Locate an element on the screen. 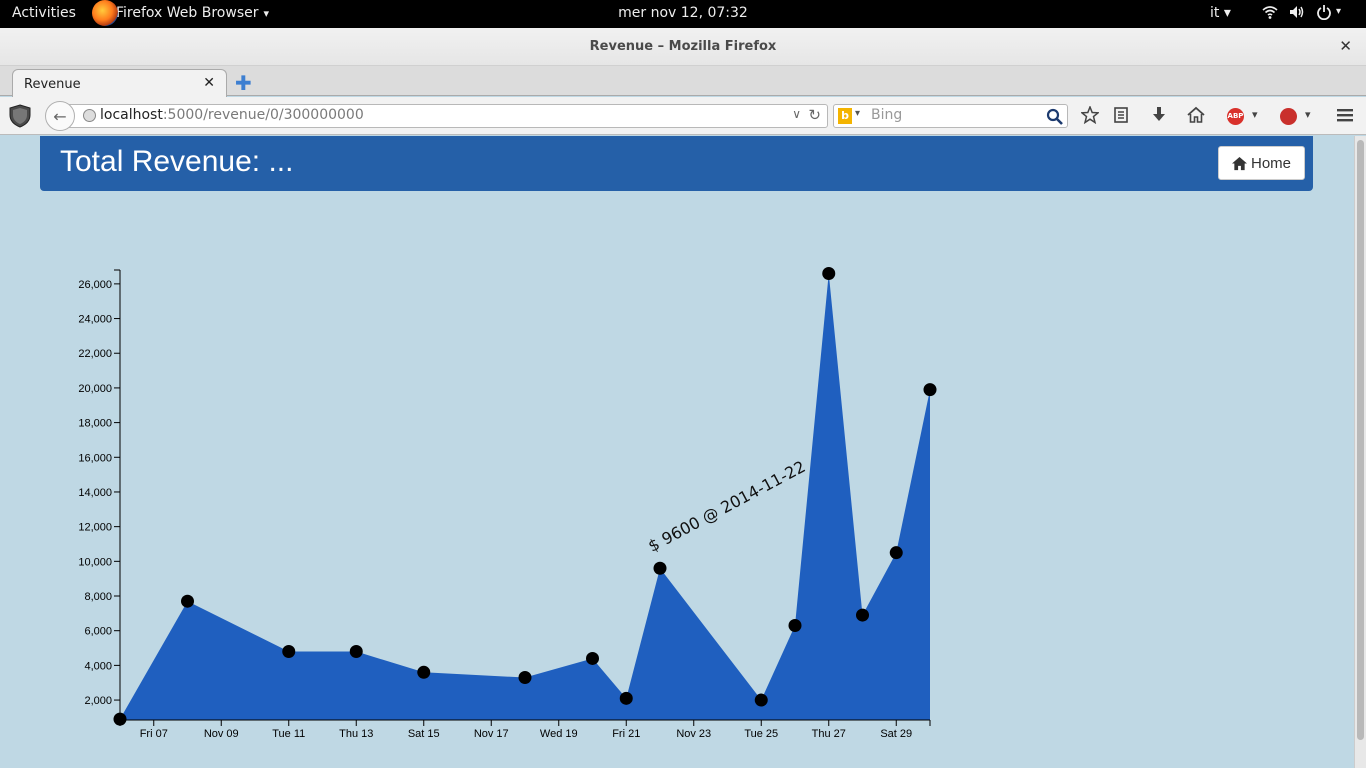  x-tick-label: Thu 27 is located at coordinates (829, 734).